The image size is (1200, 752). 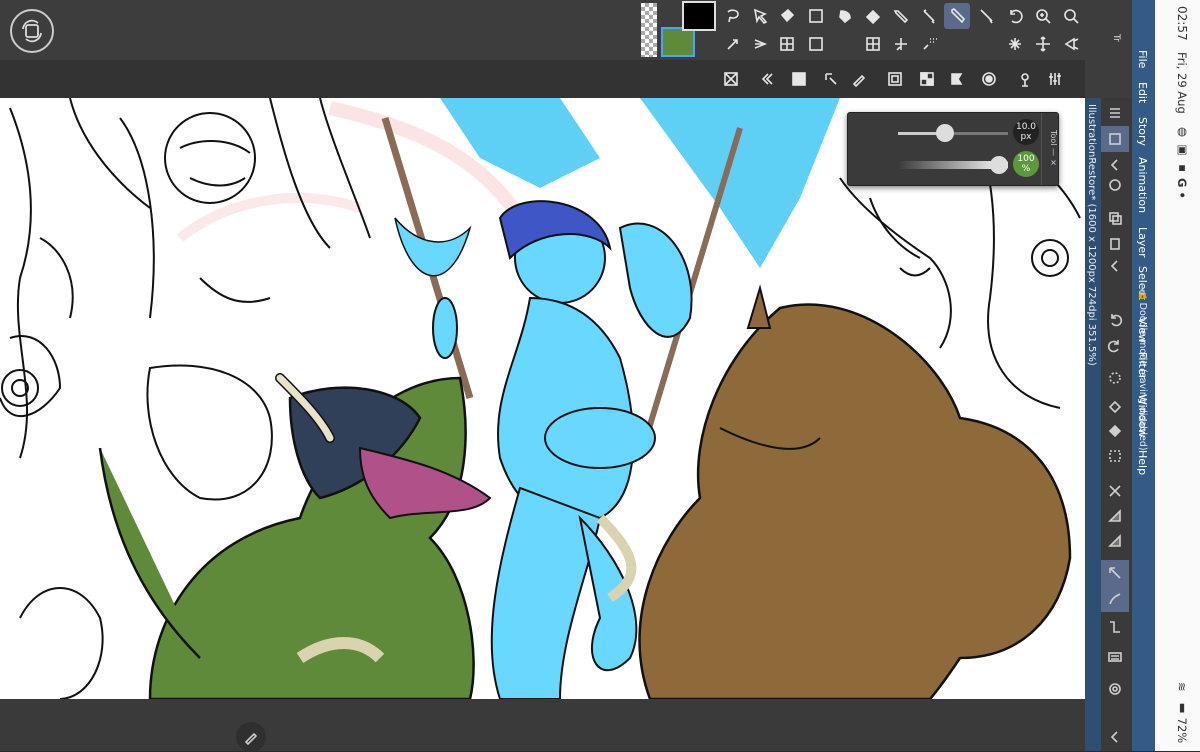 I want to click on blend-icon, so click(x=845, y=16).